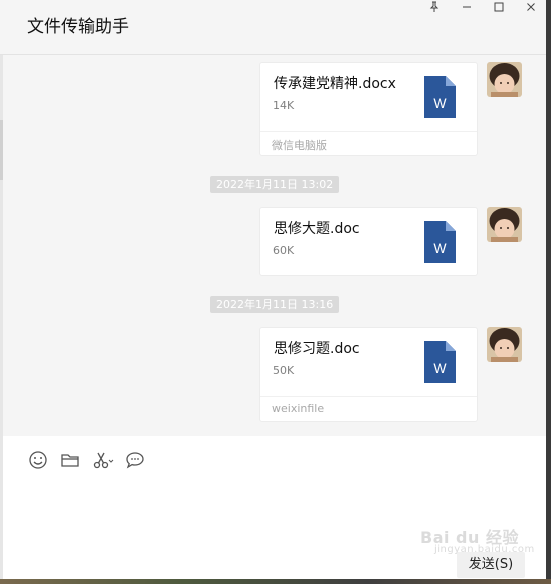  Describe the element at coordinates (491, 565) in the screenshot. I see `send-button: 发送(S)` at that location.